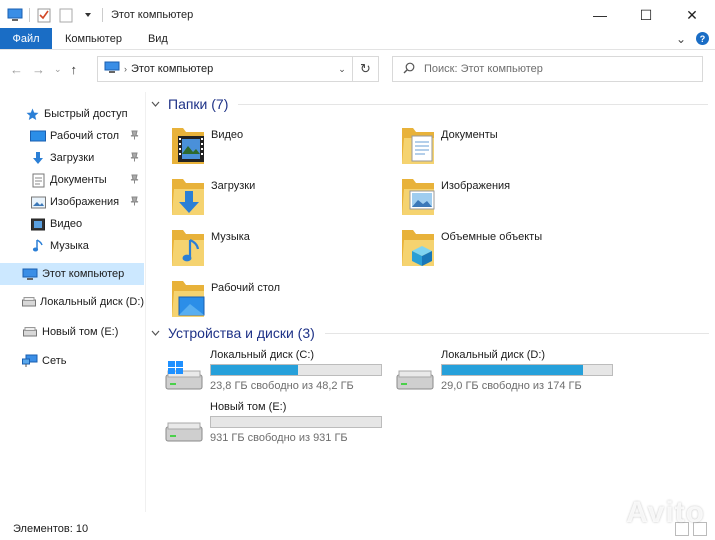 The image size is (715, 540). What do you see at coordinates (469, 135) in the screenshot?
I see `folder-label: Документы` at bounding box center [469, 135].